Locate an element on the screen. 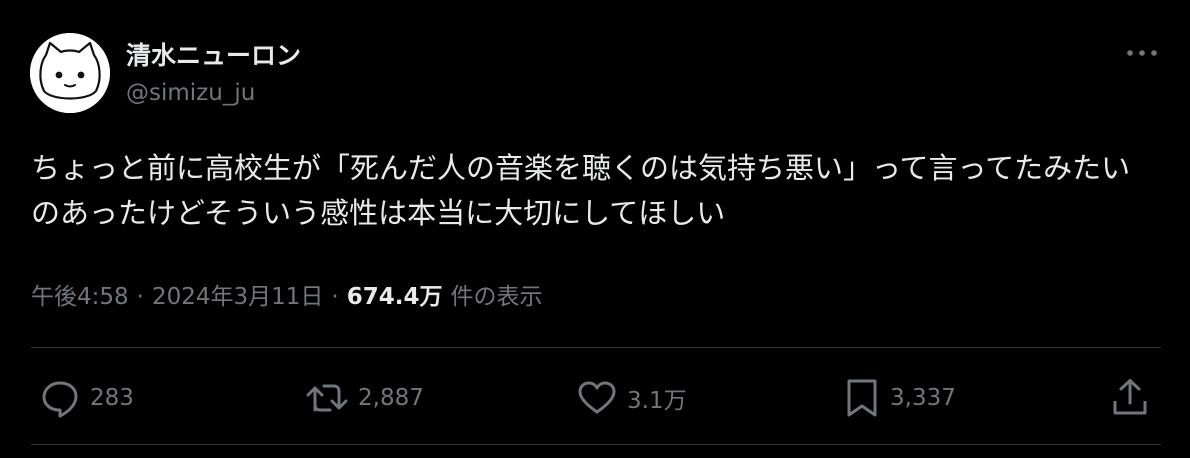 The height and width of the screenshot is (458, 1190). like-button: 3.1万 is located at coordinates (631, 398).